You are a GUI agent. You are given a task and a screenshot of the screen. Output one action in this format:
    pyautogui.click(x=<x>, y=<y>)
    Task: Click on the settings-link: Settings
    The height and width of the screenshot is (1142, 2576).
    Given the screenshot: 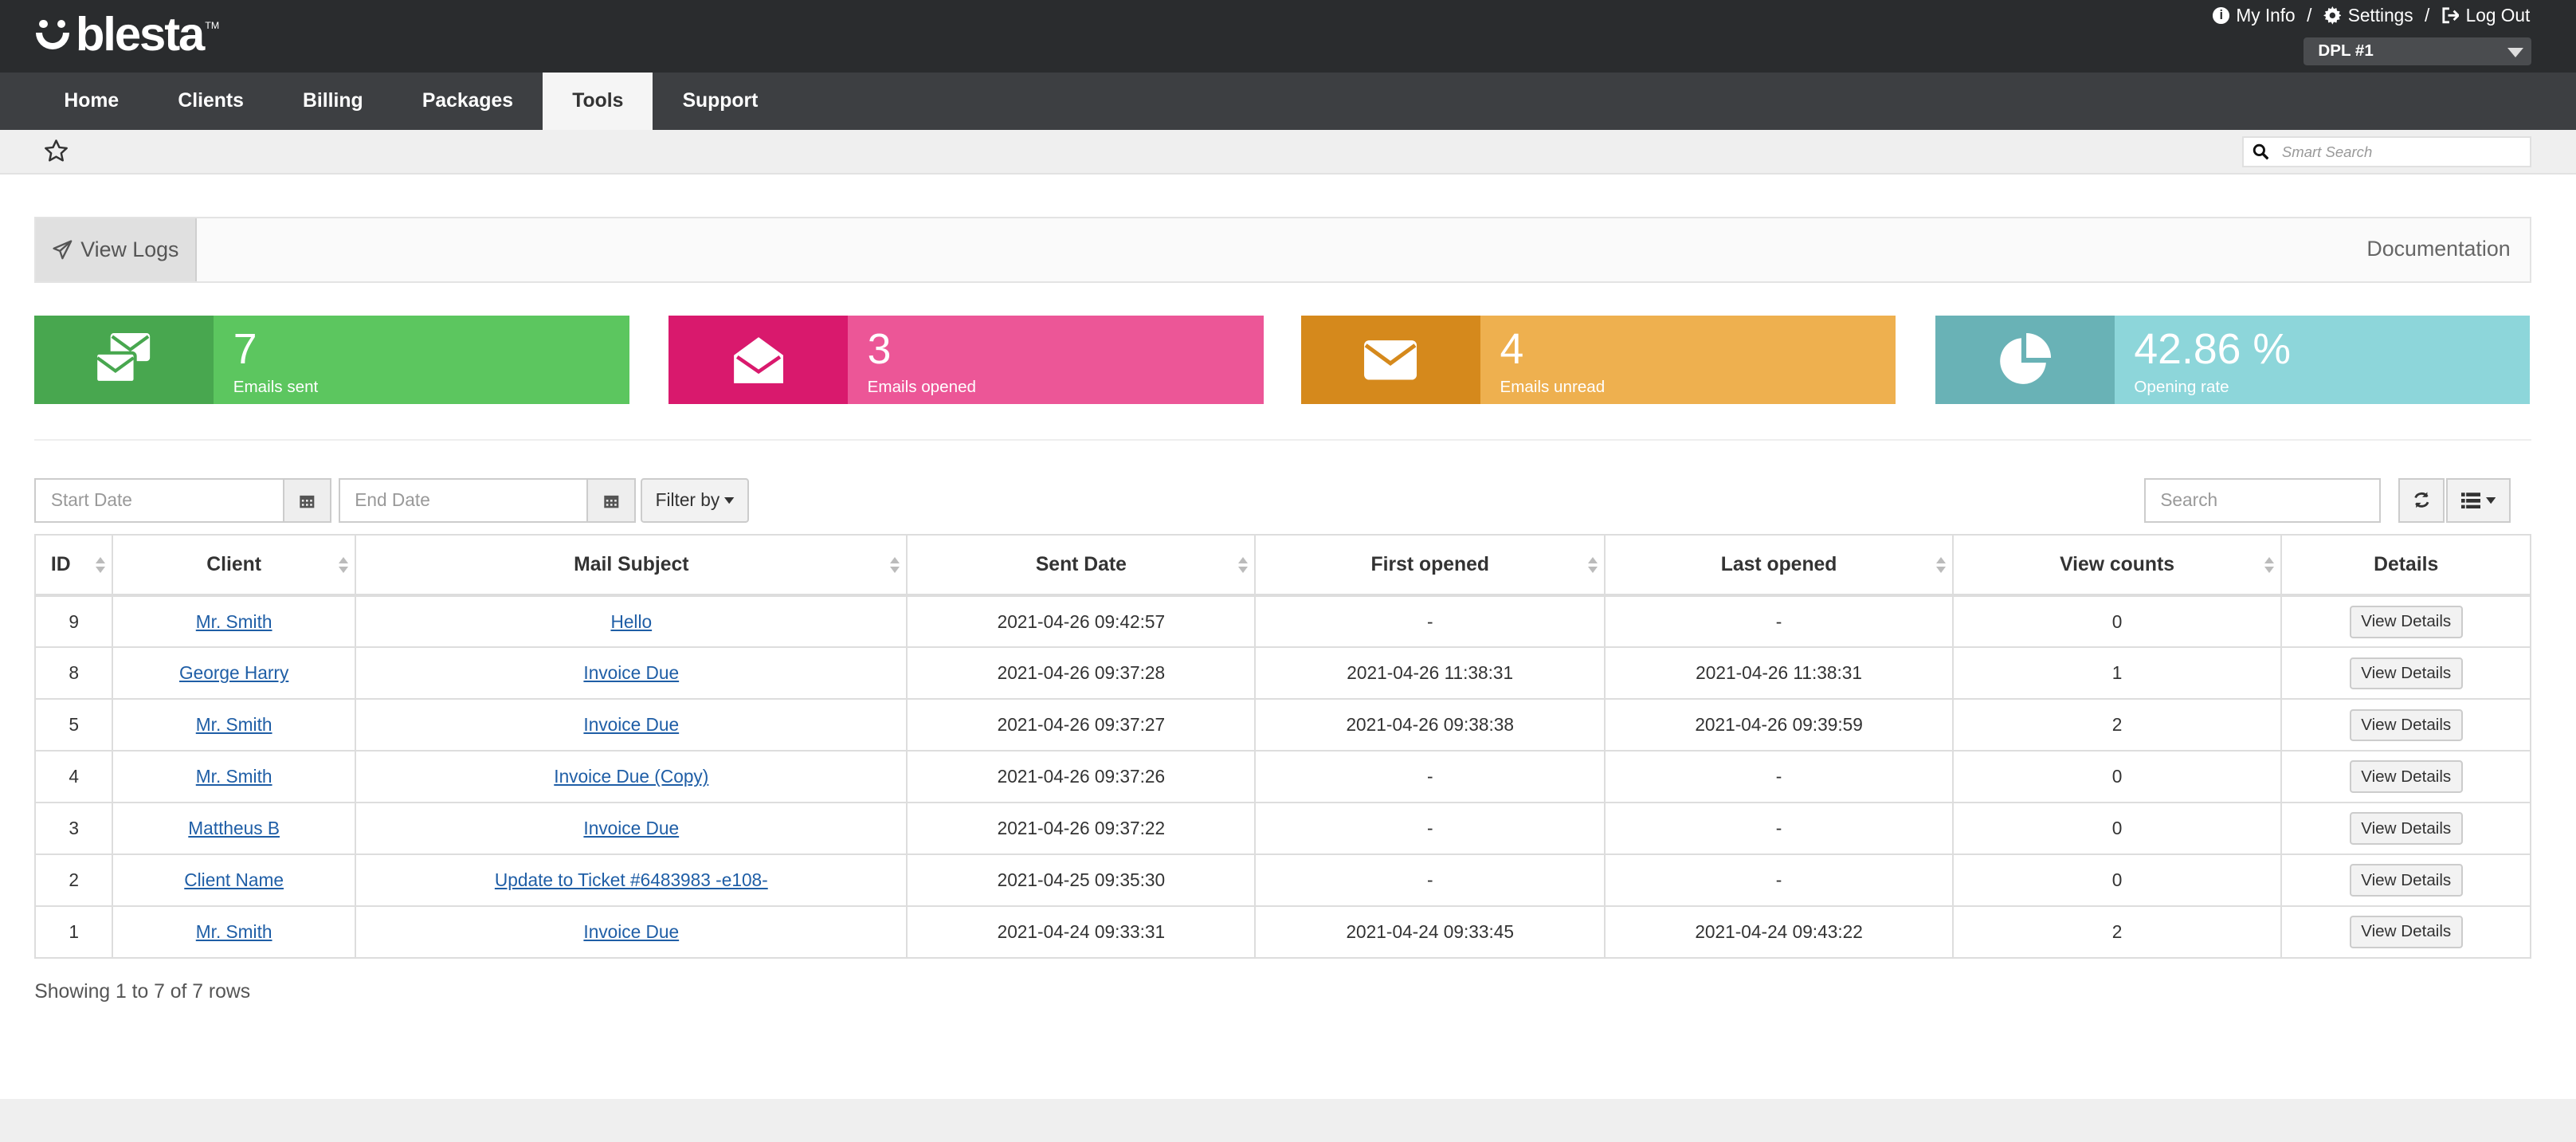 What is the action you would take?
    pyautogui.click(x=2368, y=15)
    